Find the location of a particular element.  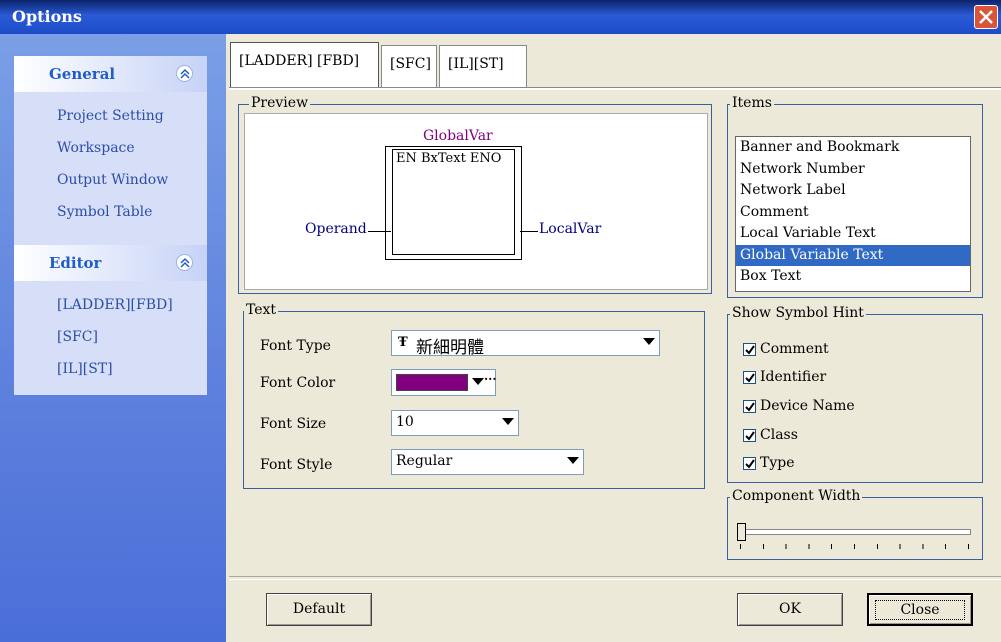

tab-ladder-fbd: [LADDER] [FBD] is located at coordinates (304, 64).